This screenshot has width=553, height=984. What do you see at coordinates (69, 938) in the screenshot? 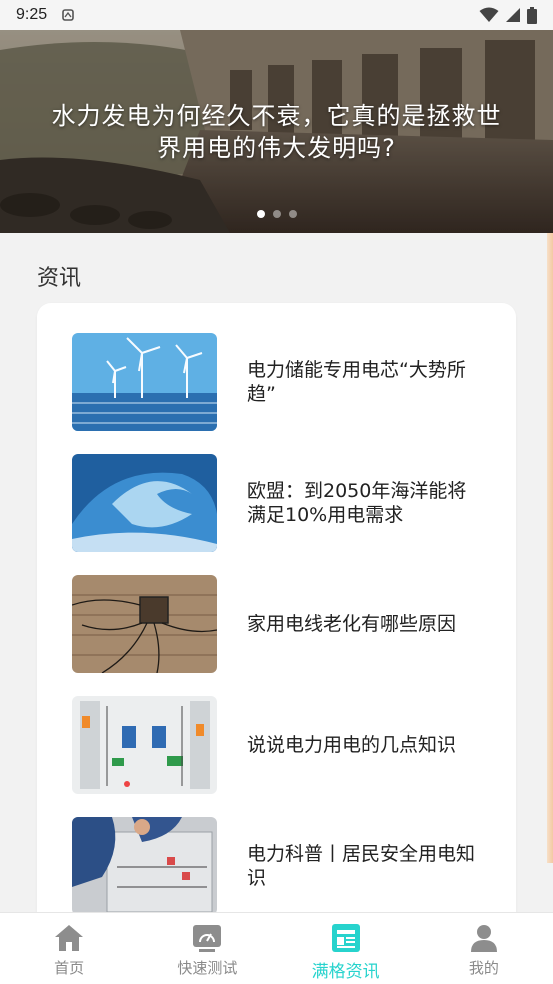
I see `home-icon` at bounding box center [69, 938].